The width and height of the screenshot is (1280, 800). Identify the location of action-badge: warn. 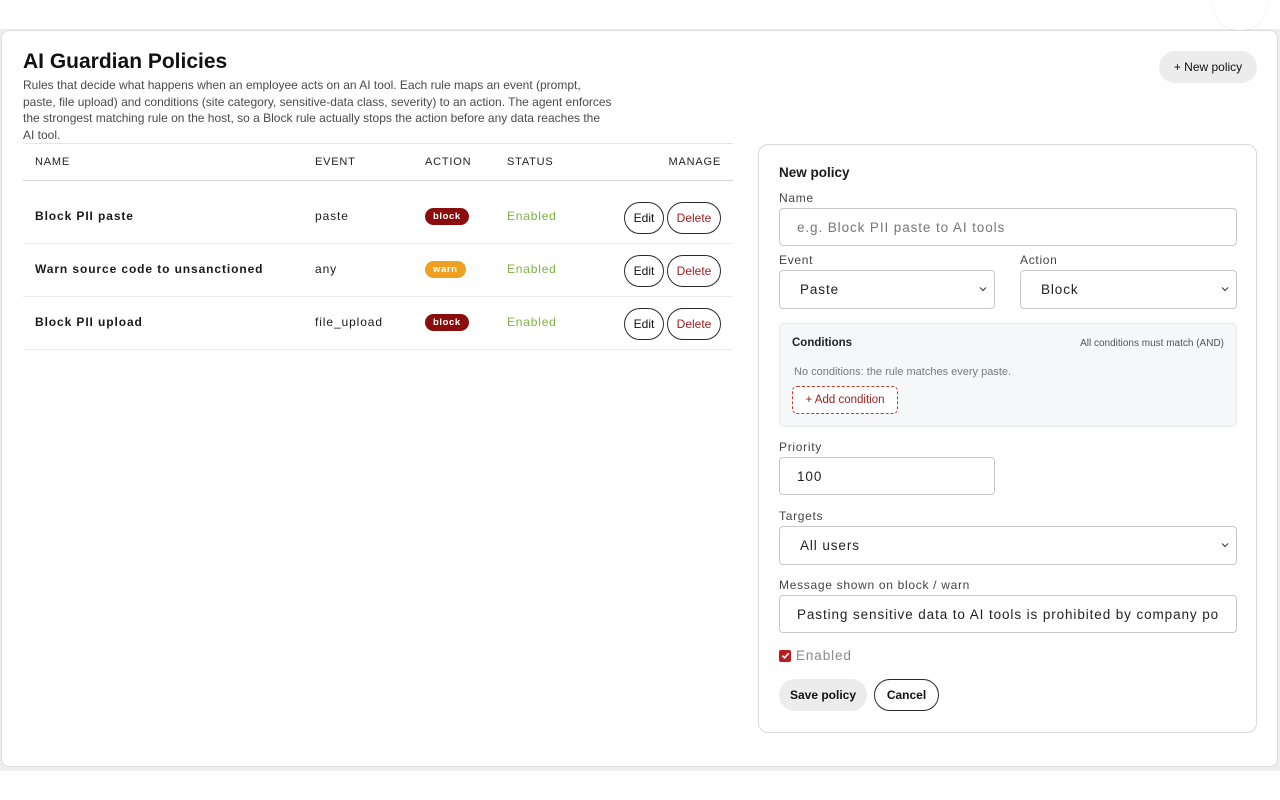
(445, 269).